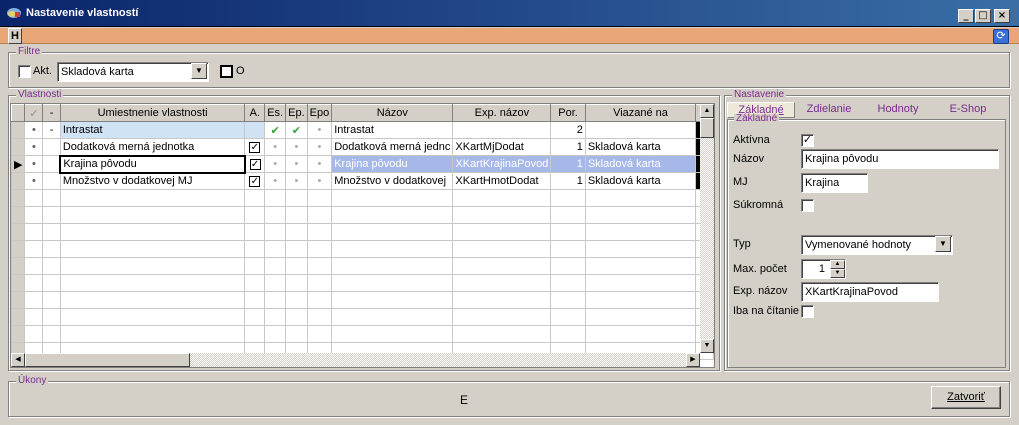 The height and width of the screenshot is (425, 1019). I want to click on row-order: 2, so click(568, 130).